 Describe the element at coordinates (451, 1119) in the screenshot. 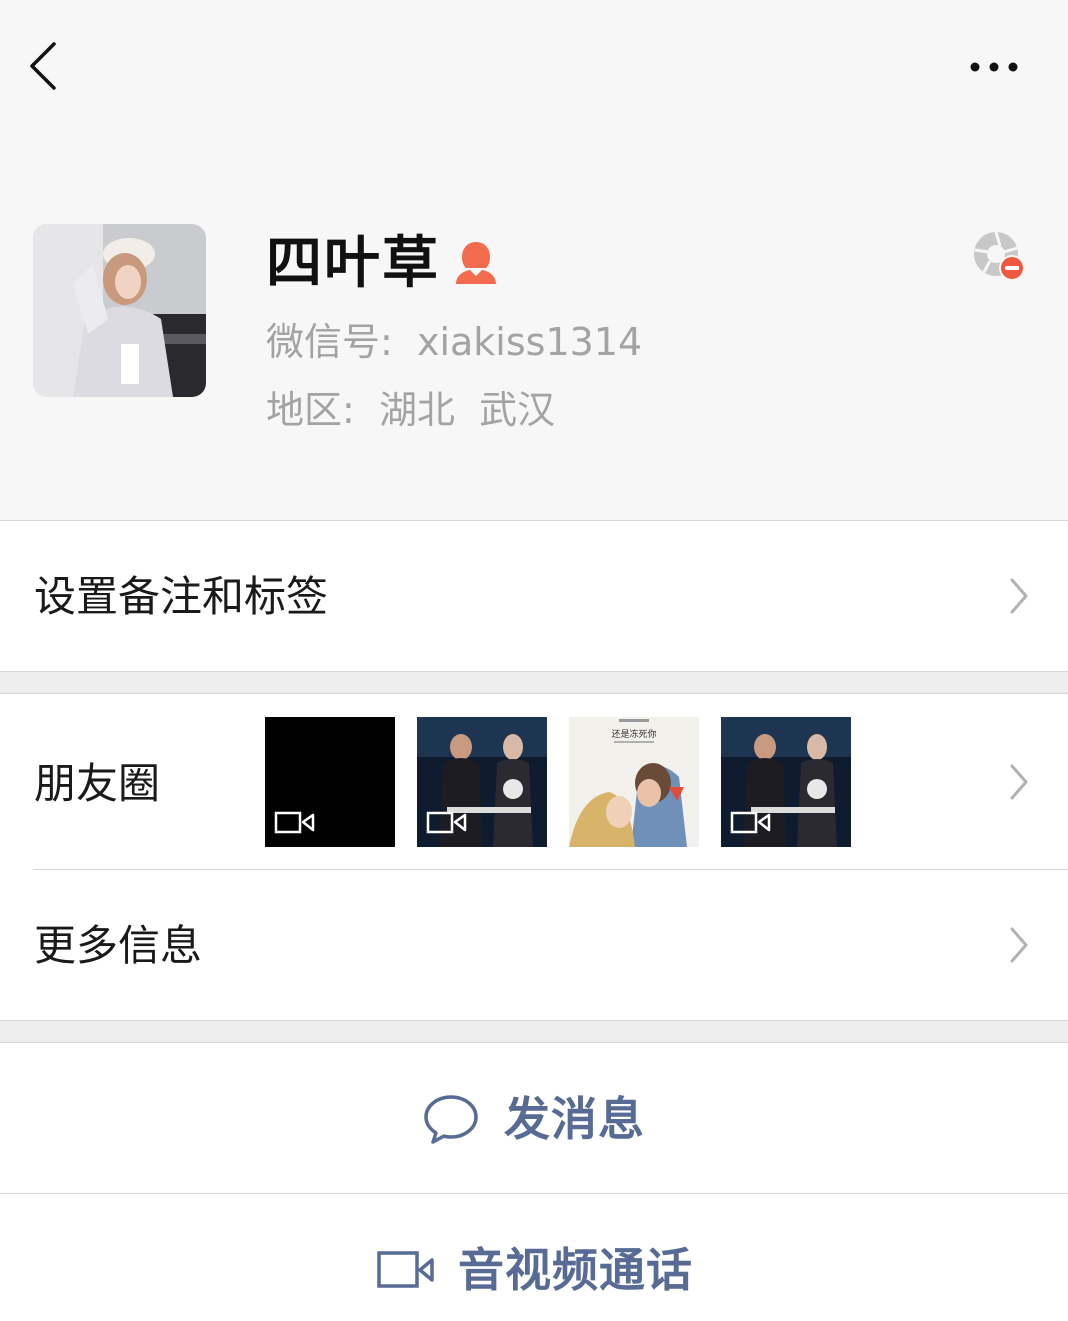

I see `chat-bubble-icon` at that location.